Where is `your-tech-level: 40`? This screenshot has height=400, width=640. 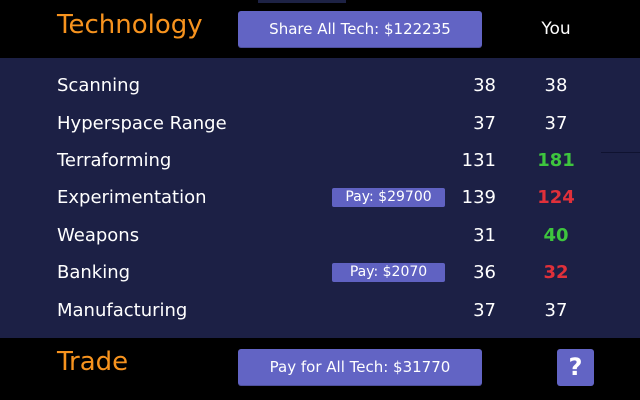 your-tech-level: 40 is located at coordinates (556, 235).